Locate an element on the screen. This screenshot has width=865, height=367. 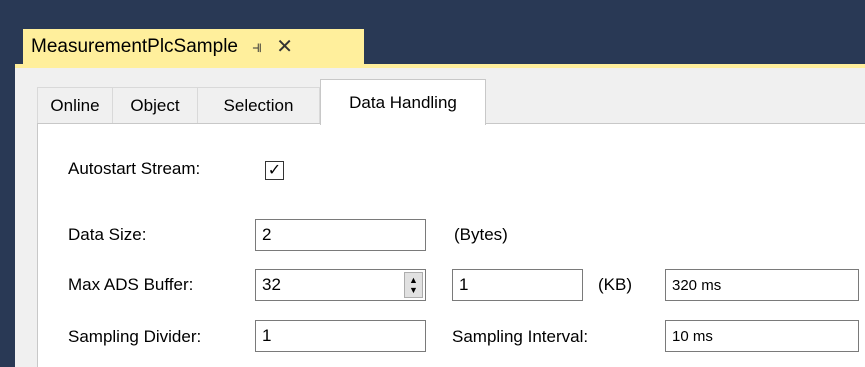
max-ads-buffer-spinner: ▲ ▼ is located at coordinates (413, 285).